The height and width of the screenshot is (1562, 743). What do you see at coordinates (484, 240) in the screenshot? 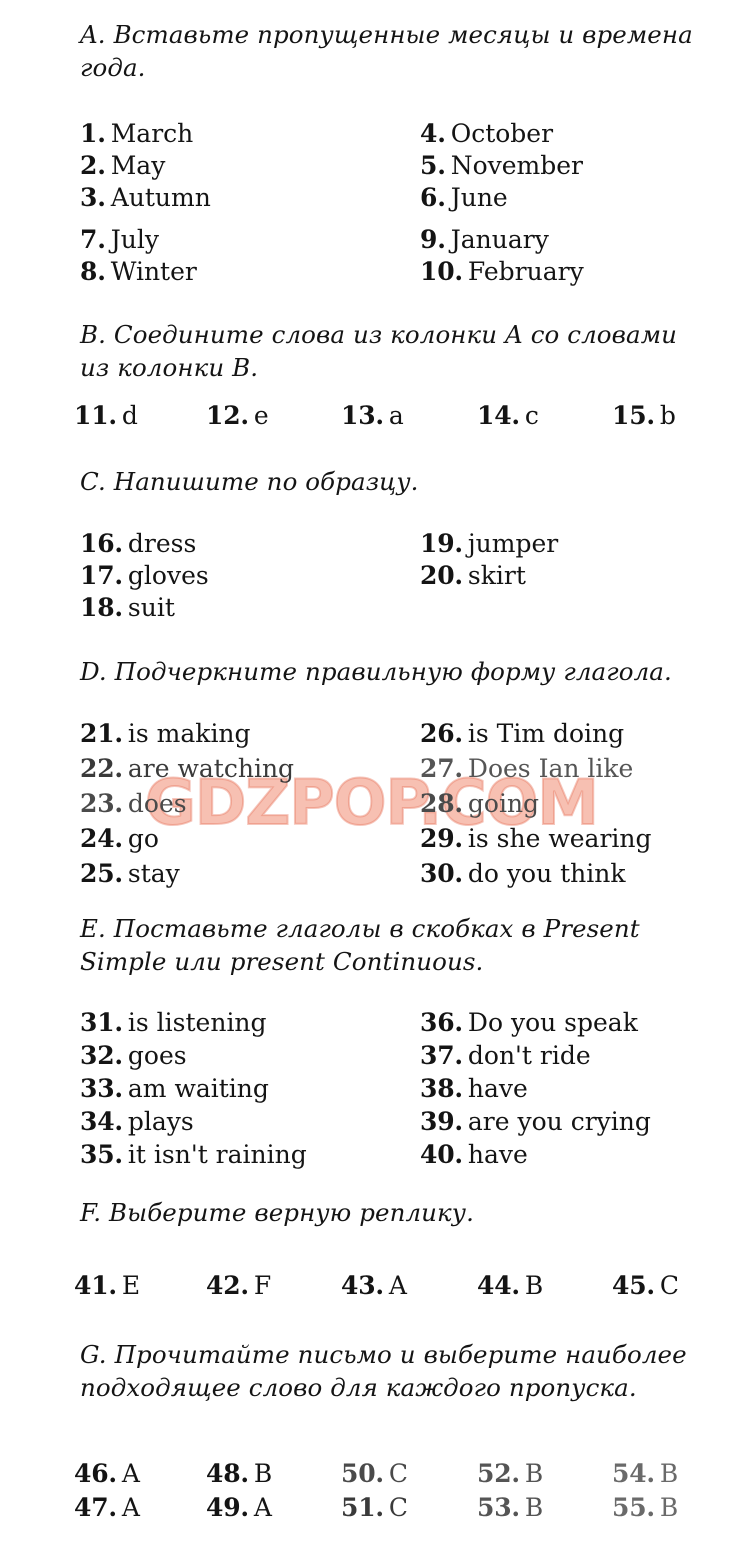
I see `answer-item-9: 9. January` at bounding box center [484, 240].